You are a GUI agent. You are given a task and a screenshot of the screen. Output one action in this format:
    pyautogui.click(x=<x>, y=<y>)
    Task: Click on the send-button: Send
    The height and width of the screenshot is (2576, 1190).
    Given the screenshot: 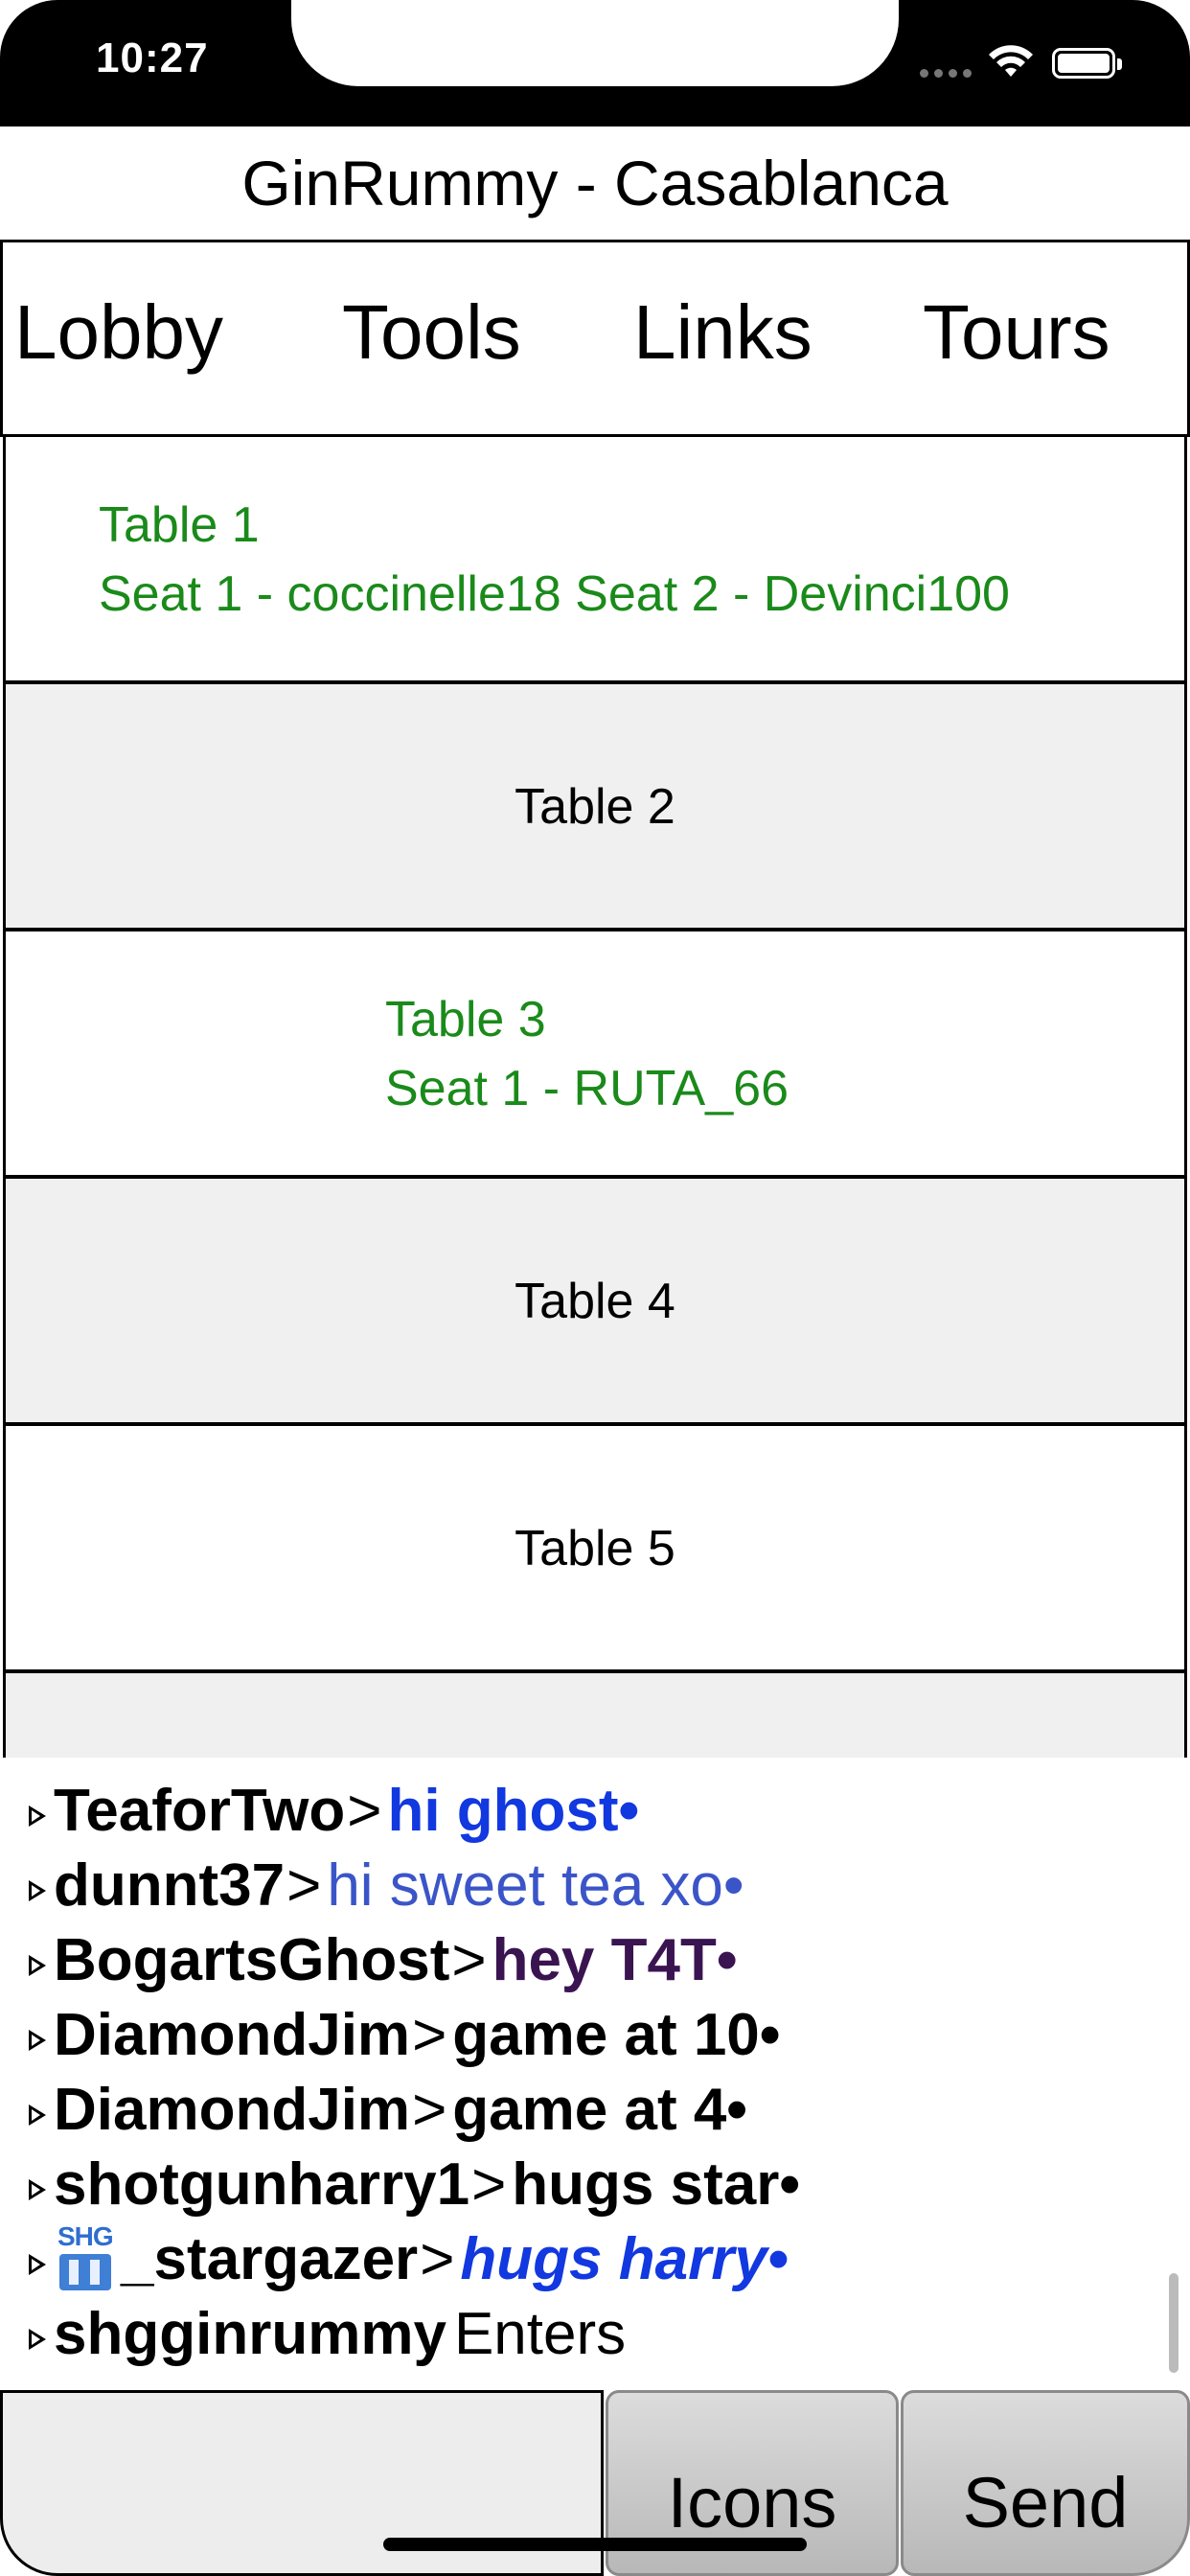 What is the action you would take?
    pyautogui.click(x=1045, y=2483)
    